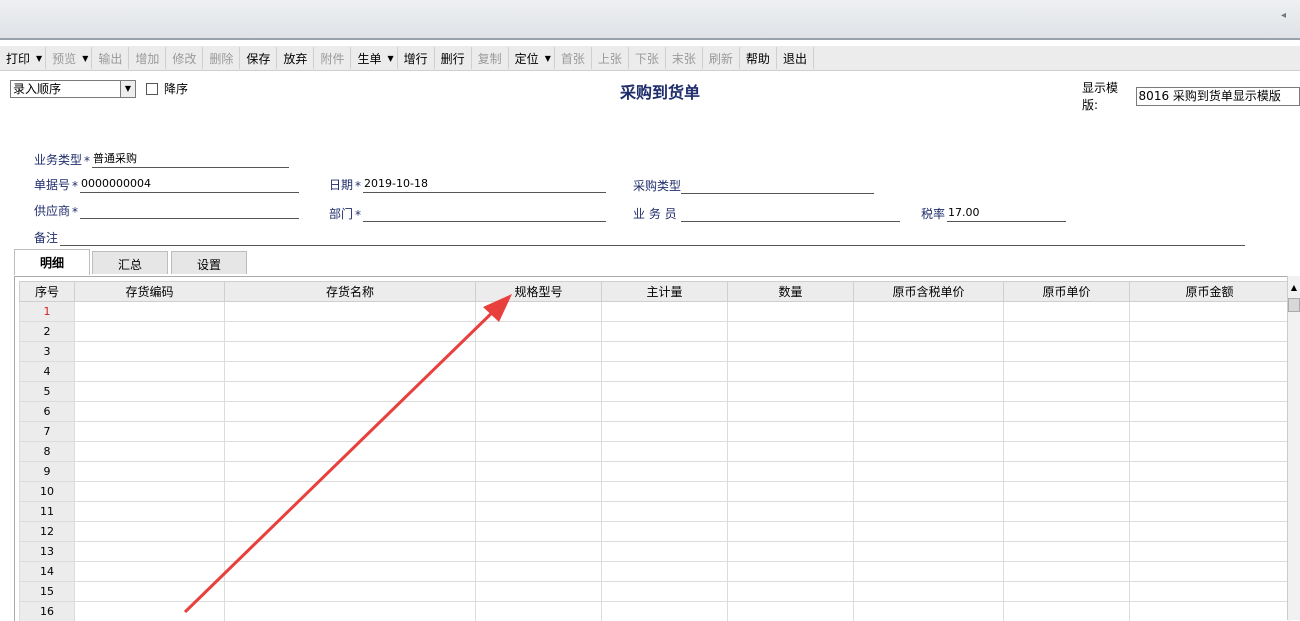  What do you see at coordinates (342, 458) in the screenshot?
I see `annotation-arrow-shaft` at bounding box center [342, 458].